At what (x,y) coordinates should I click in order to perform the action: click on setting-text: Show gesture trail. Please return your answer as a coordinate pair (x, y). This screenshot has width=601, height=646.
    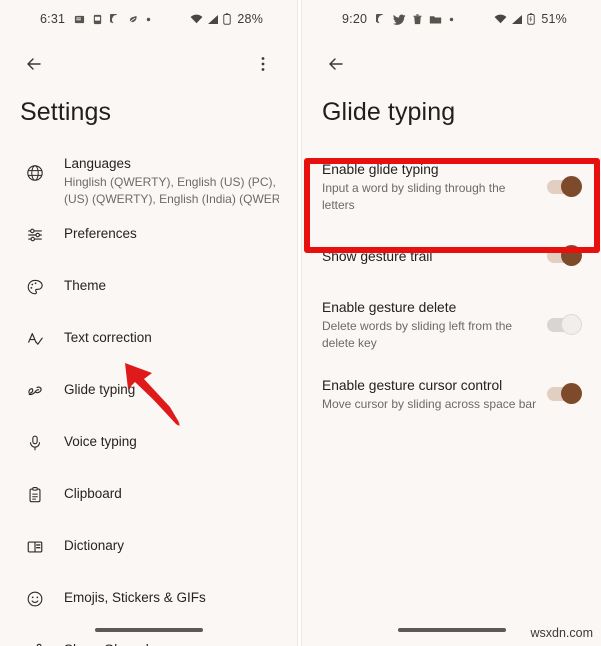
    Looking at the image, I should click on (434, 256).